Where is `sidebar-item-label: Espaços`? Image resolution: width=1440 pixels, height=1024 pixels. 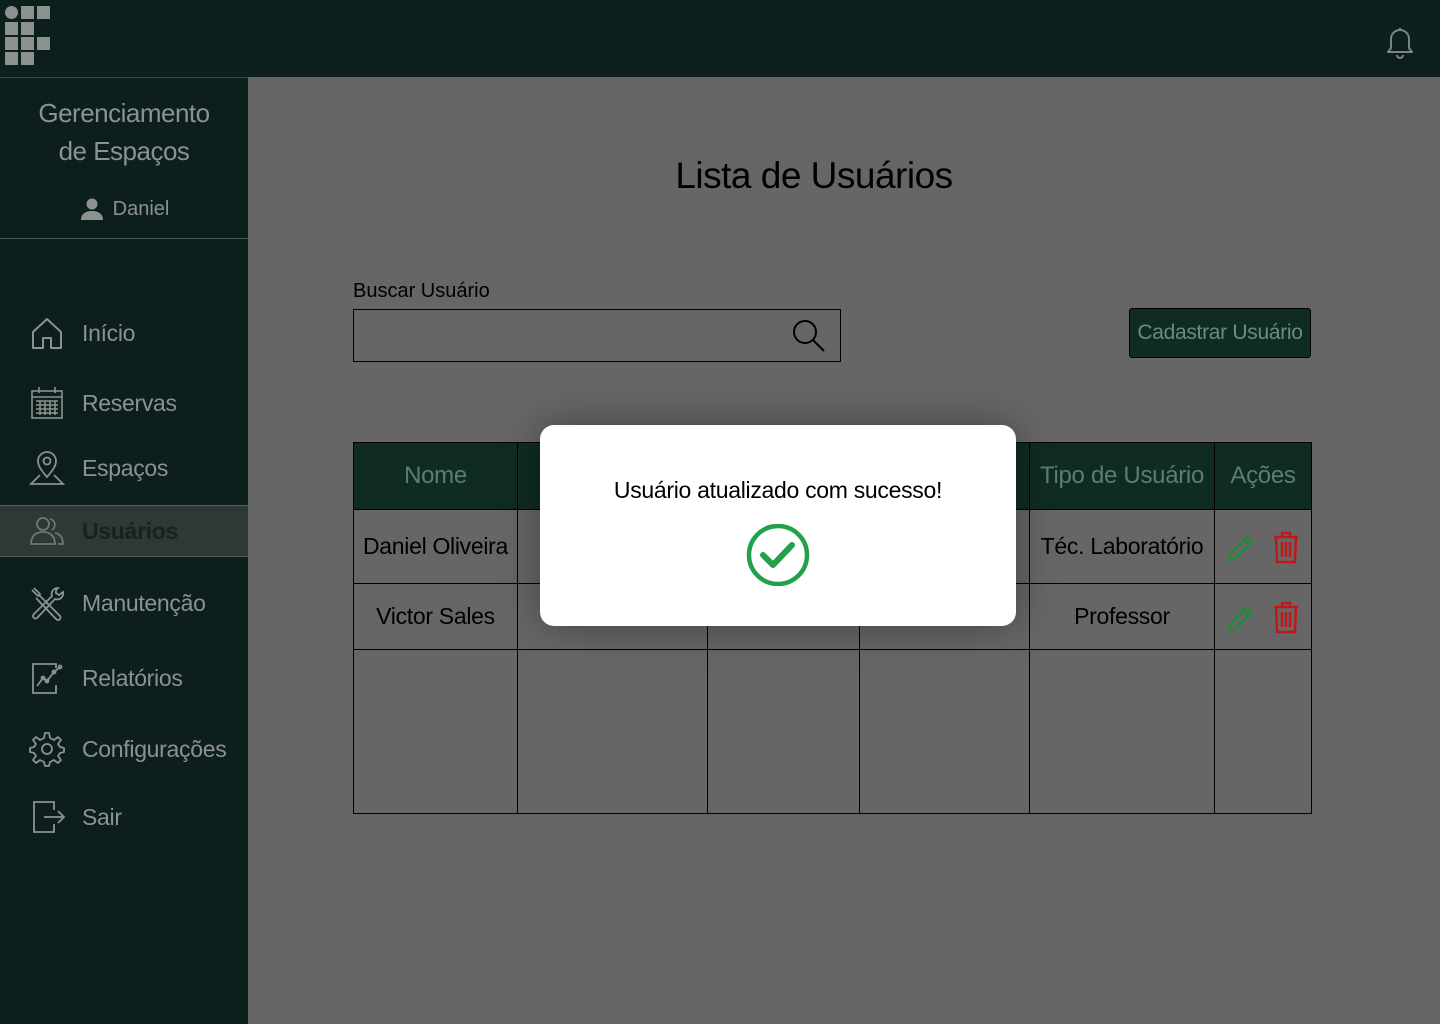
sidebar-item-label: Espaços is located at coordinates (125, 467).